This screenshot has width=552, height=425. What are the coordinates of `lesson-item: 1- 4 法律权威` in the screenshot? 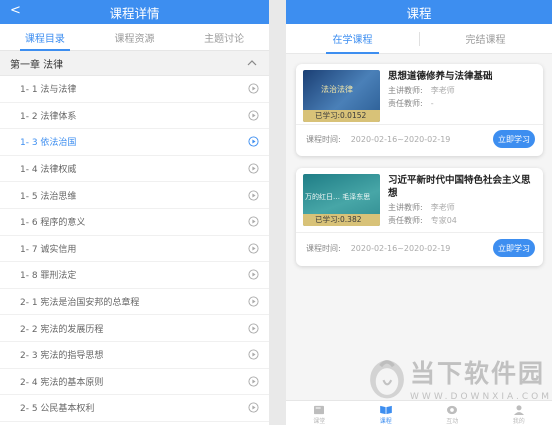 It's located at (134, 169).